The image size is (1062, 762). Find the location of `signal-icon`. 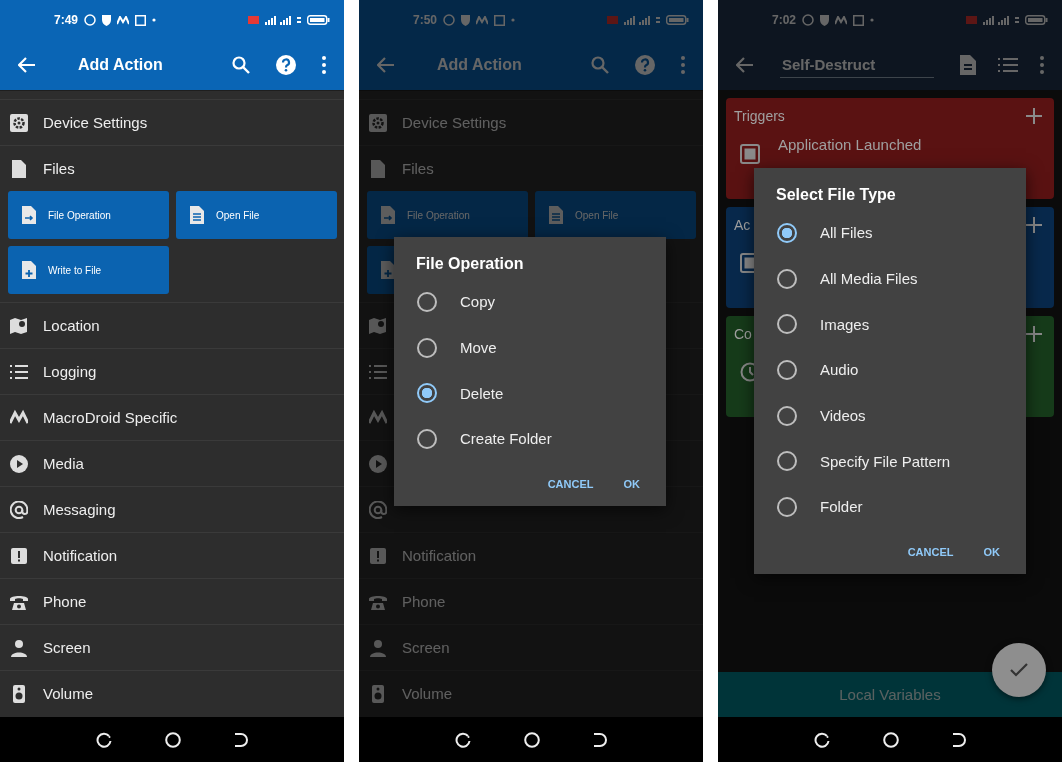

signal-icon is located at coordinates (278, 20).